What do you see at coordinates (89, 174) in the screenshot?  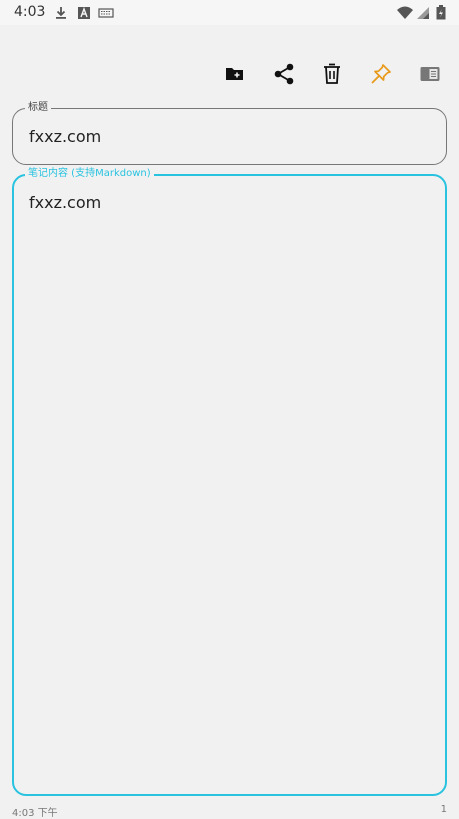 I see `content-label: 笔记内容 (支持Markdown)` at bounding box center [89, 174].